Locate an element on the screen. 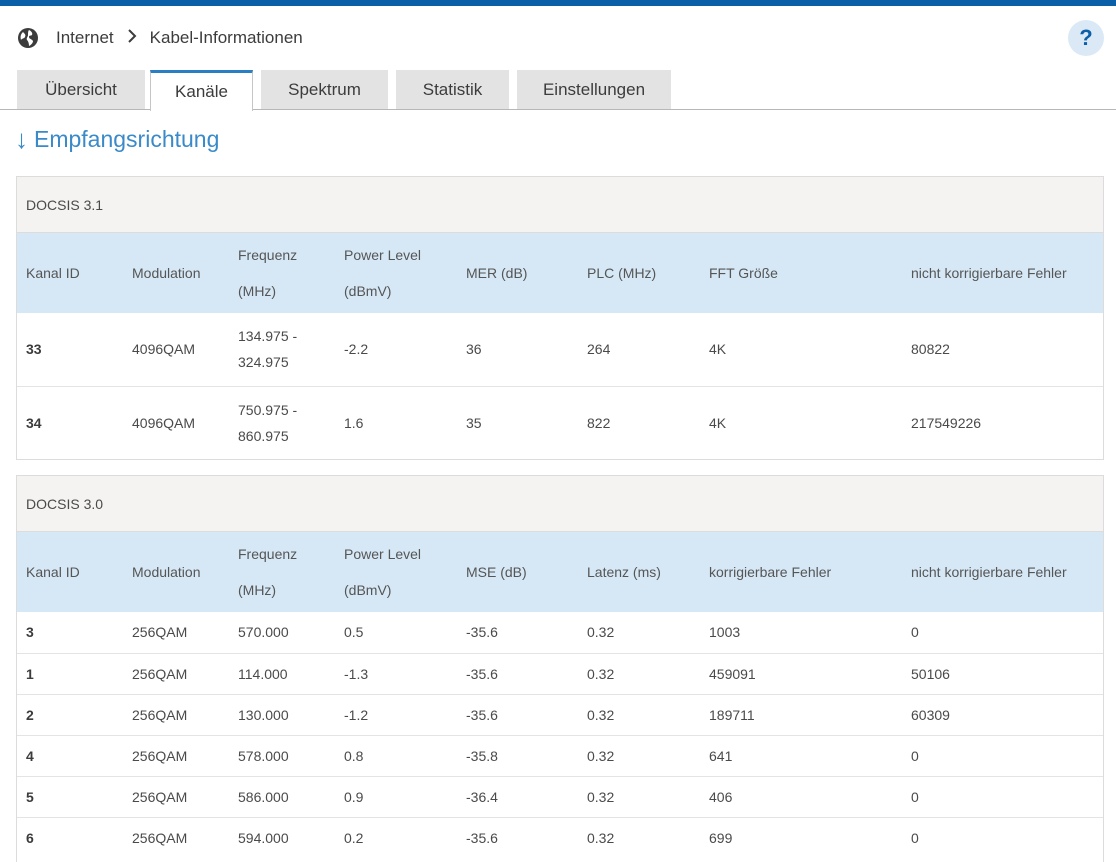  help-button: ? is located at coordinates (1086, 38).